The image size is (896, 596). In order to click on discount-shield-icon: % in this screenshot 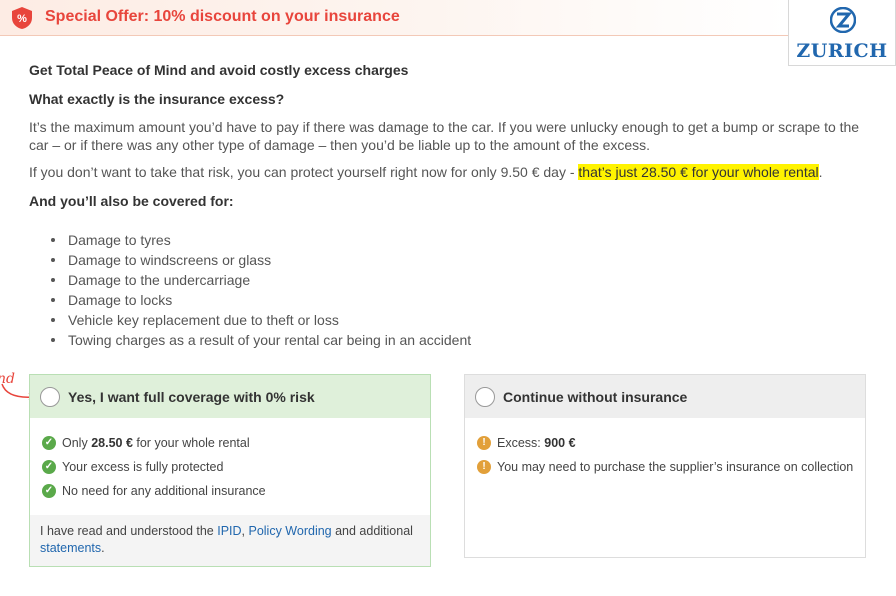, I will do `click(22, 18)`.